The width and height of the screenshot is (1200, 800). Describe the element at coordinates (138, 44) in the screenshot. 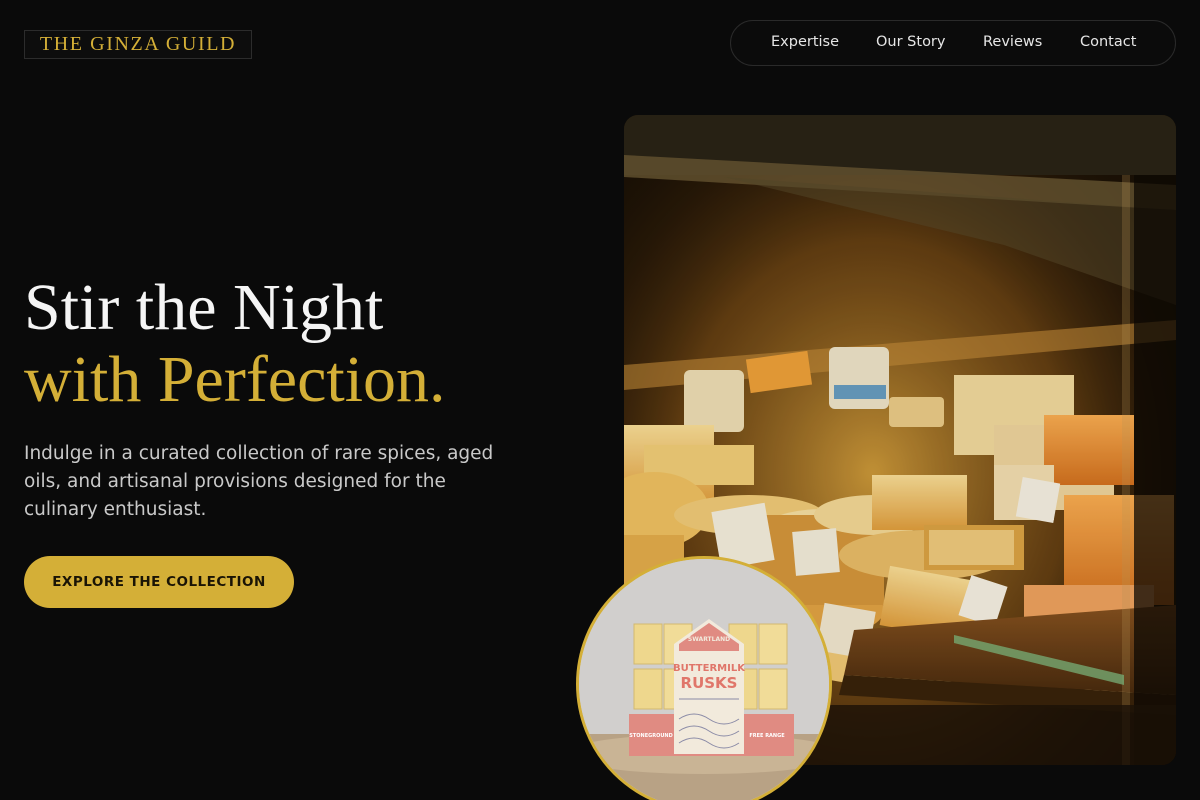

I see `brand-logo: THE GINZA GUILD` at that location.